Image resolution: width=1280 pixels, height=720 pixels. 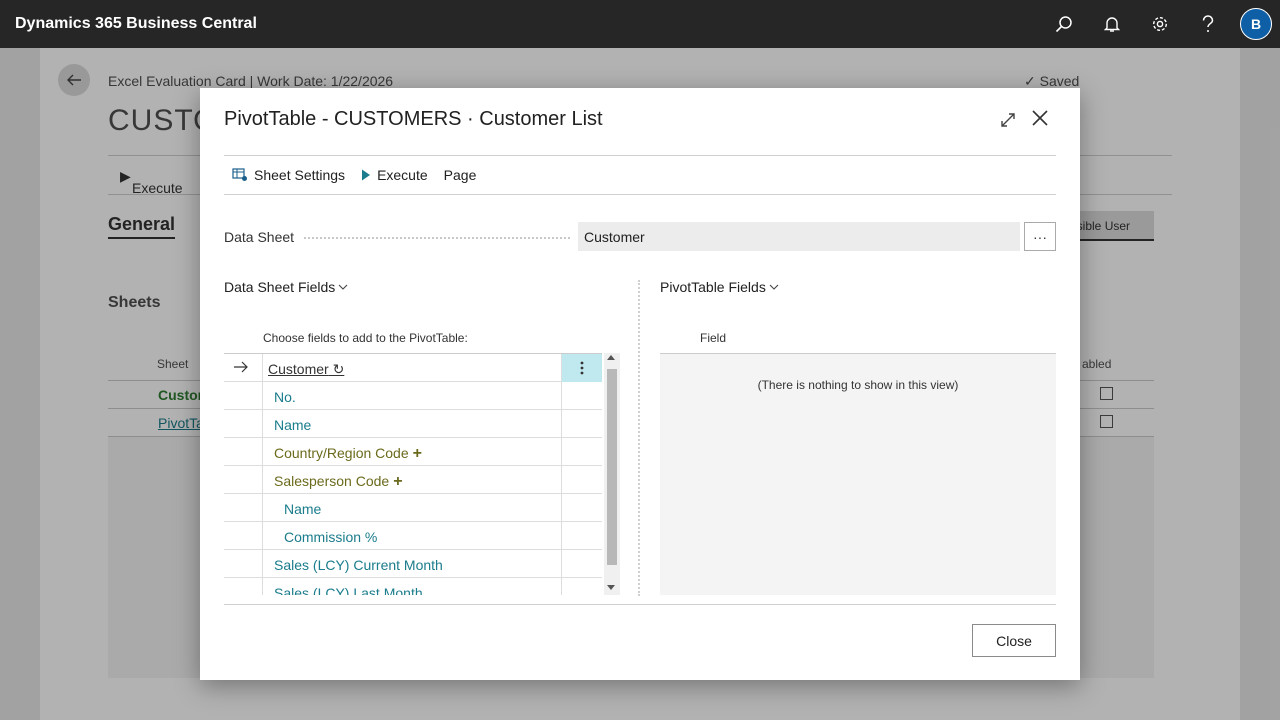 I want to click on field-row: Sales (LCY) Last Month, so click(x=413, y=586).